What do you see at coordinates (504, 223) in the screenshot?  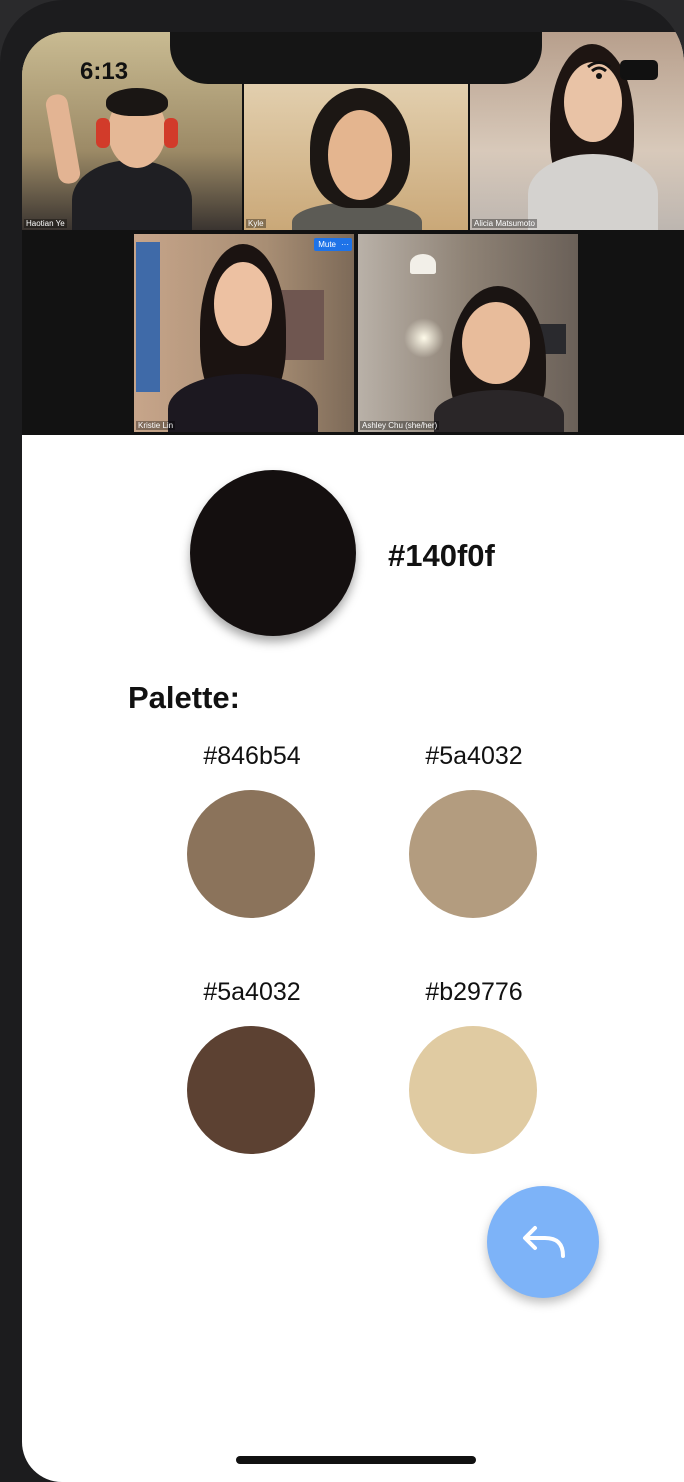 I see `participant-name: Alicia Matsumoto` at bounding box center [504, 223].